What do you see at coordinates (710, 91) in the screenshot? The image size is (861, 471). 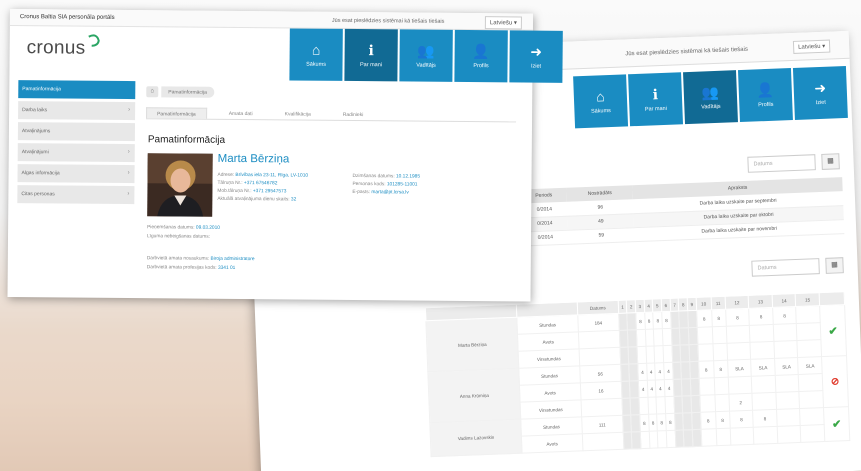 I see `users-icon: 👥` at bounding box center [710, 91].